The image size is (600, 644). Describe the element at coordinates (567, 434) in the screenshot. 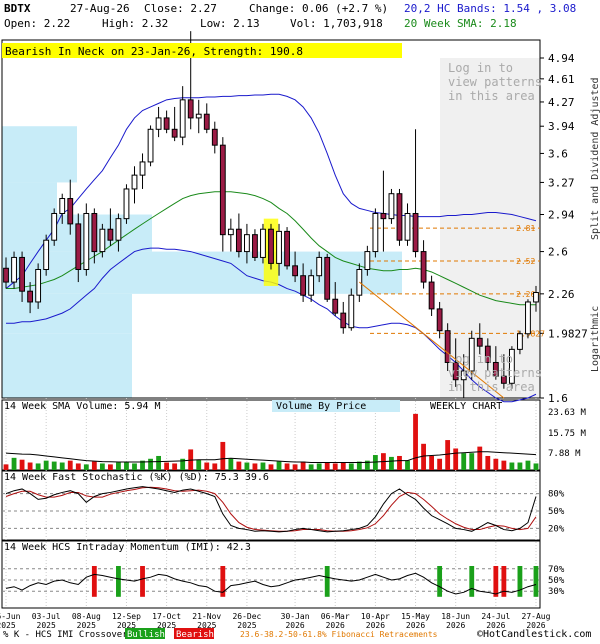

I see `volume-tick-label: 15.75 M` at that location.